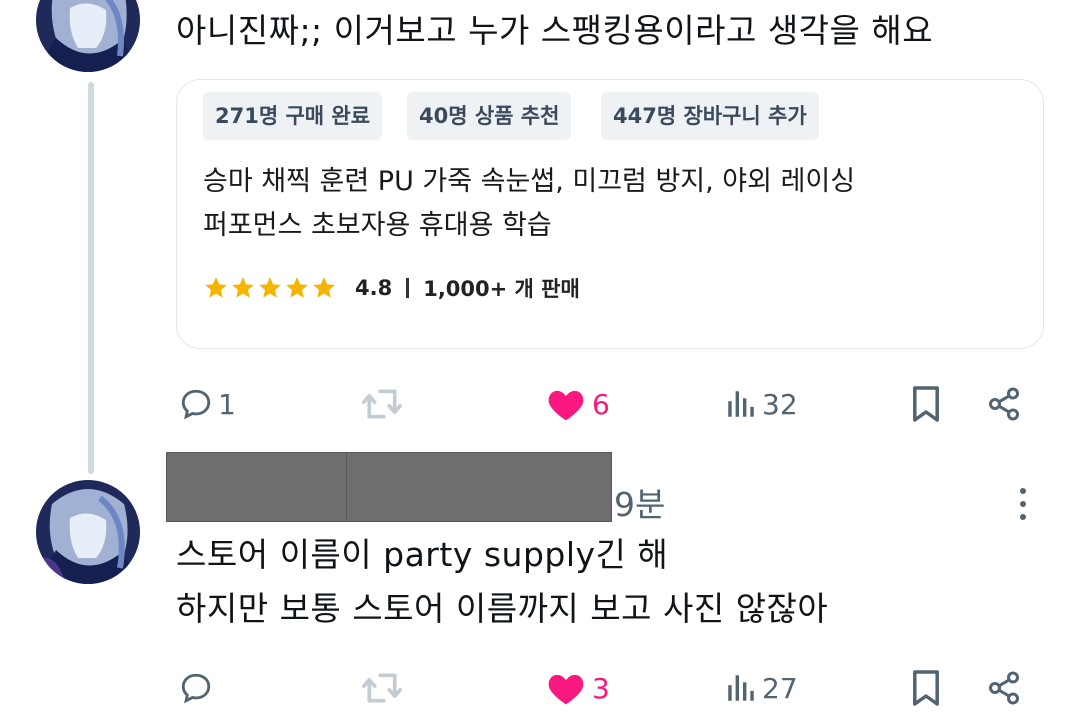 The image size is (1080, 722). I want to click on redacted-handle, so click(479, 487).